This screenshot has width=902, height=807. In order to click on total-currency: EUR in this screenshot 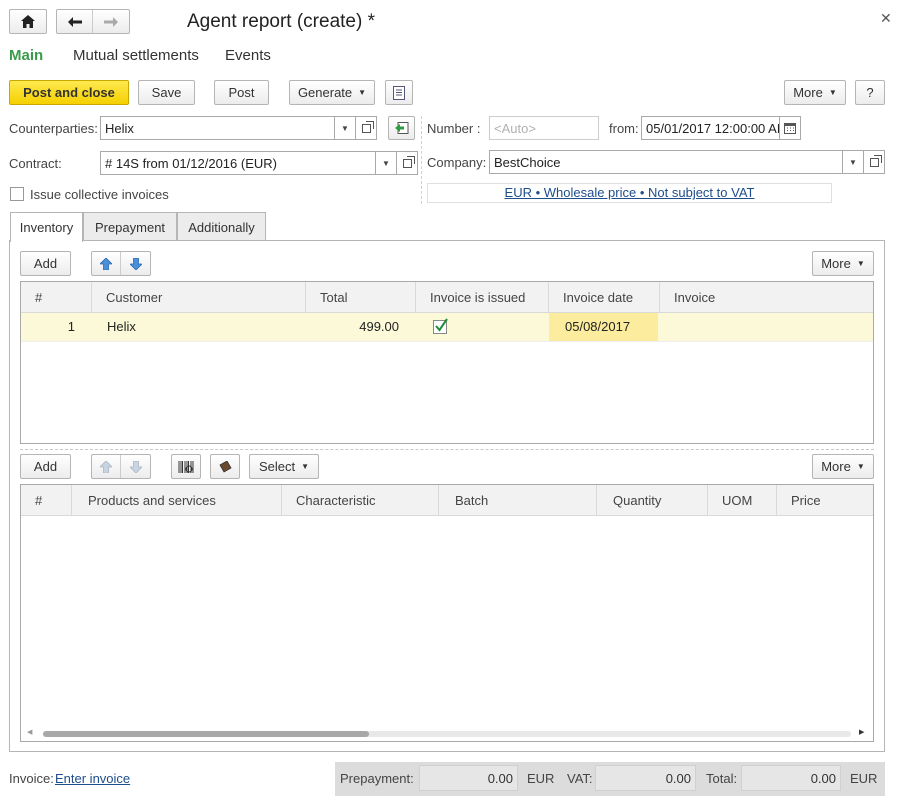, I will do `click(864, 778)`.